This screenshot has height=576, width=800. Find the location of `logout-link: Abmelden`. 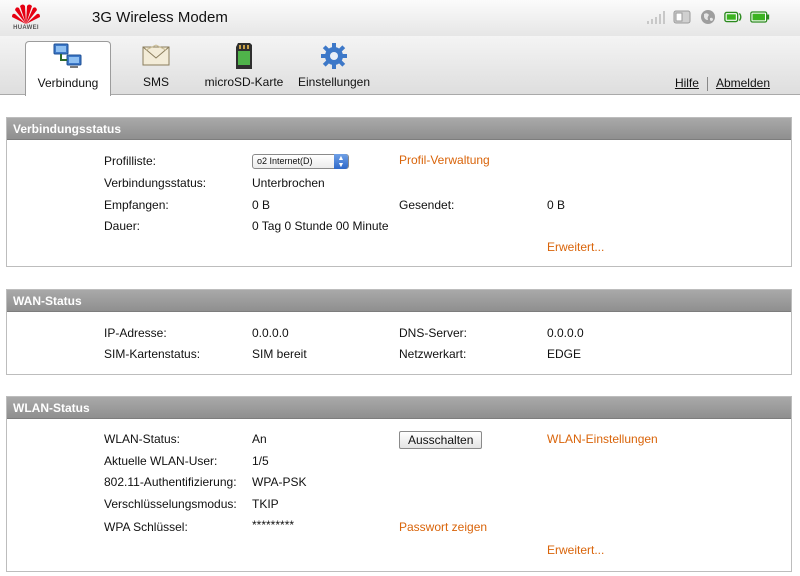

logout-link: Abmelden is located at coordinates (743, 83).